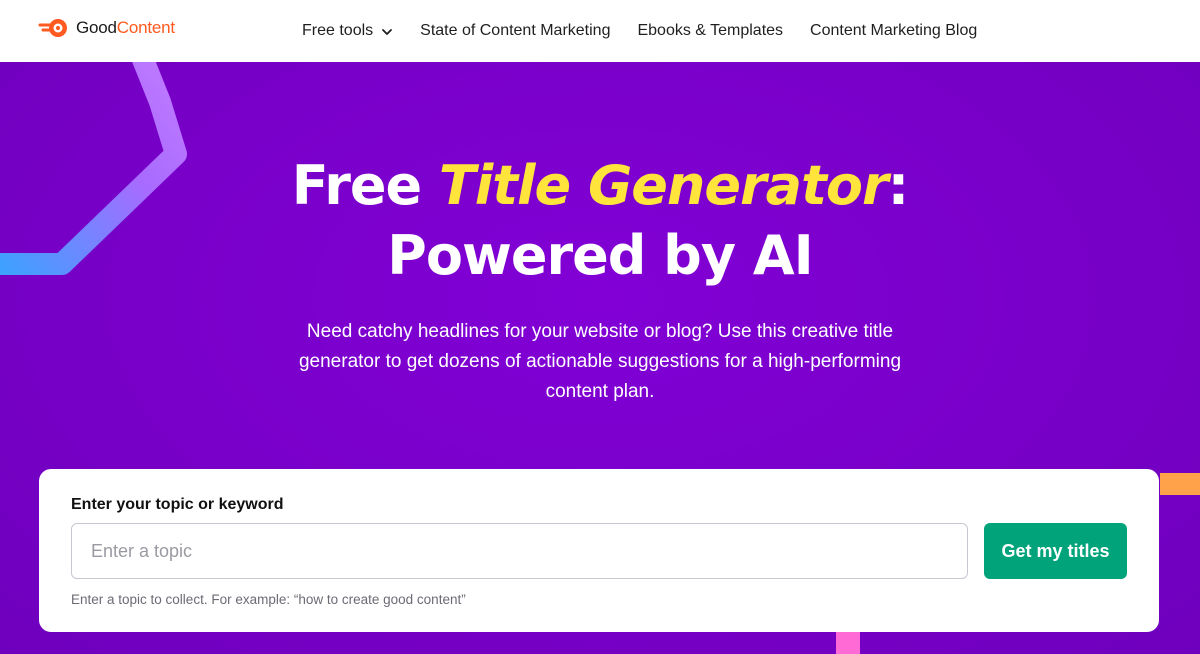  I want to click on chevron-down-icon, so click(387, 32).